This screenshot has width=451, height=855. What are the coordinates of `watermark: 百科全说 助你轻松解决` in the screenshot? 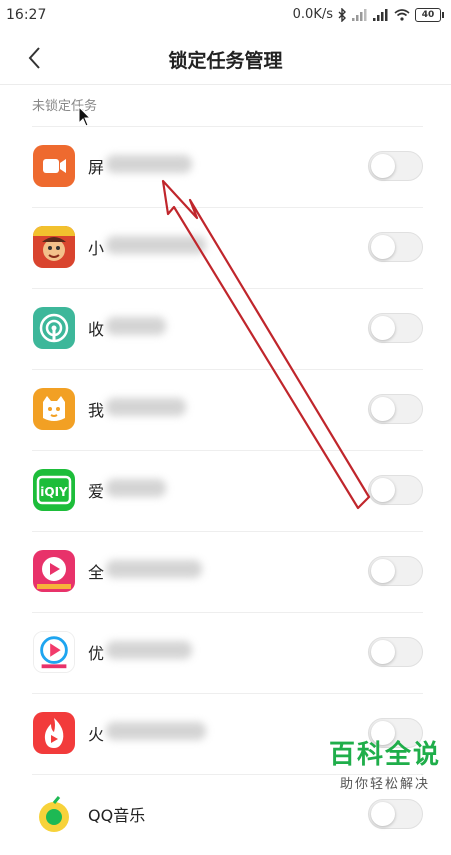 It's located at (385, 763).